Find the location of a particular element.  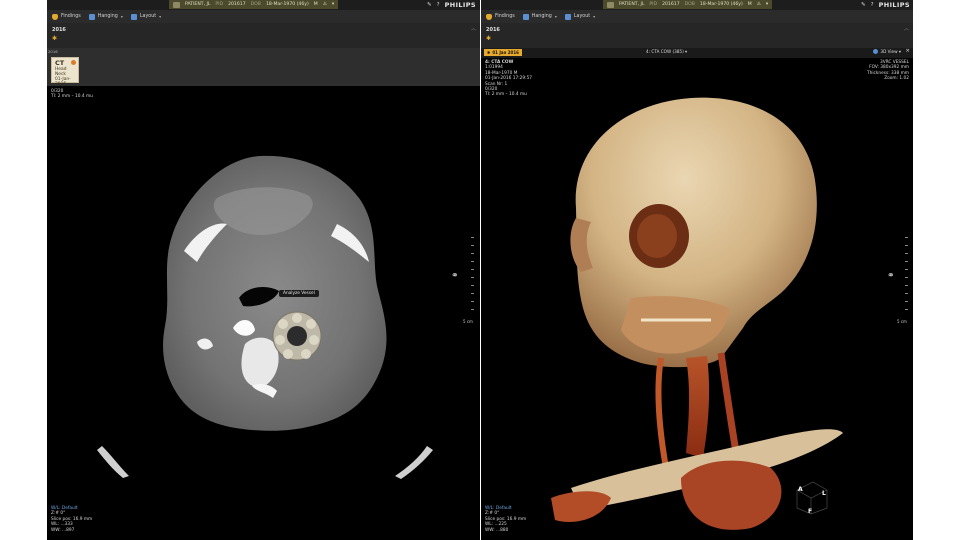

main-toolbar-right: Findings Hanging ▾ Layout ▾ is located at coordinates (697, 17).